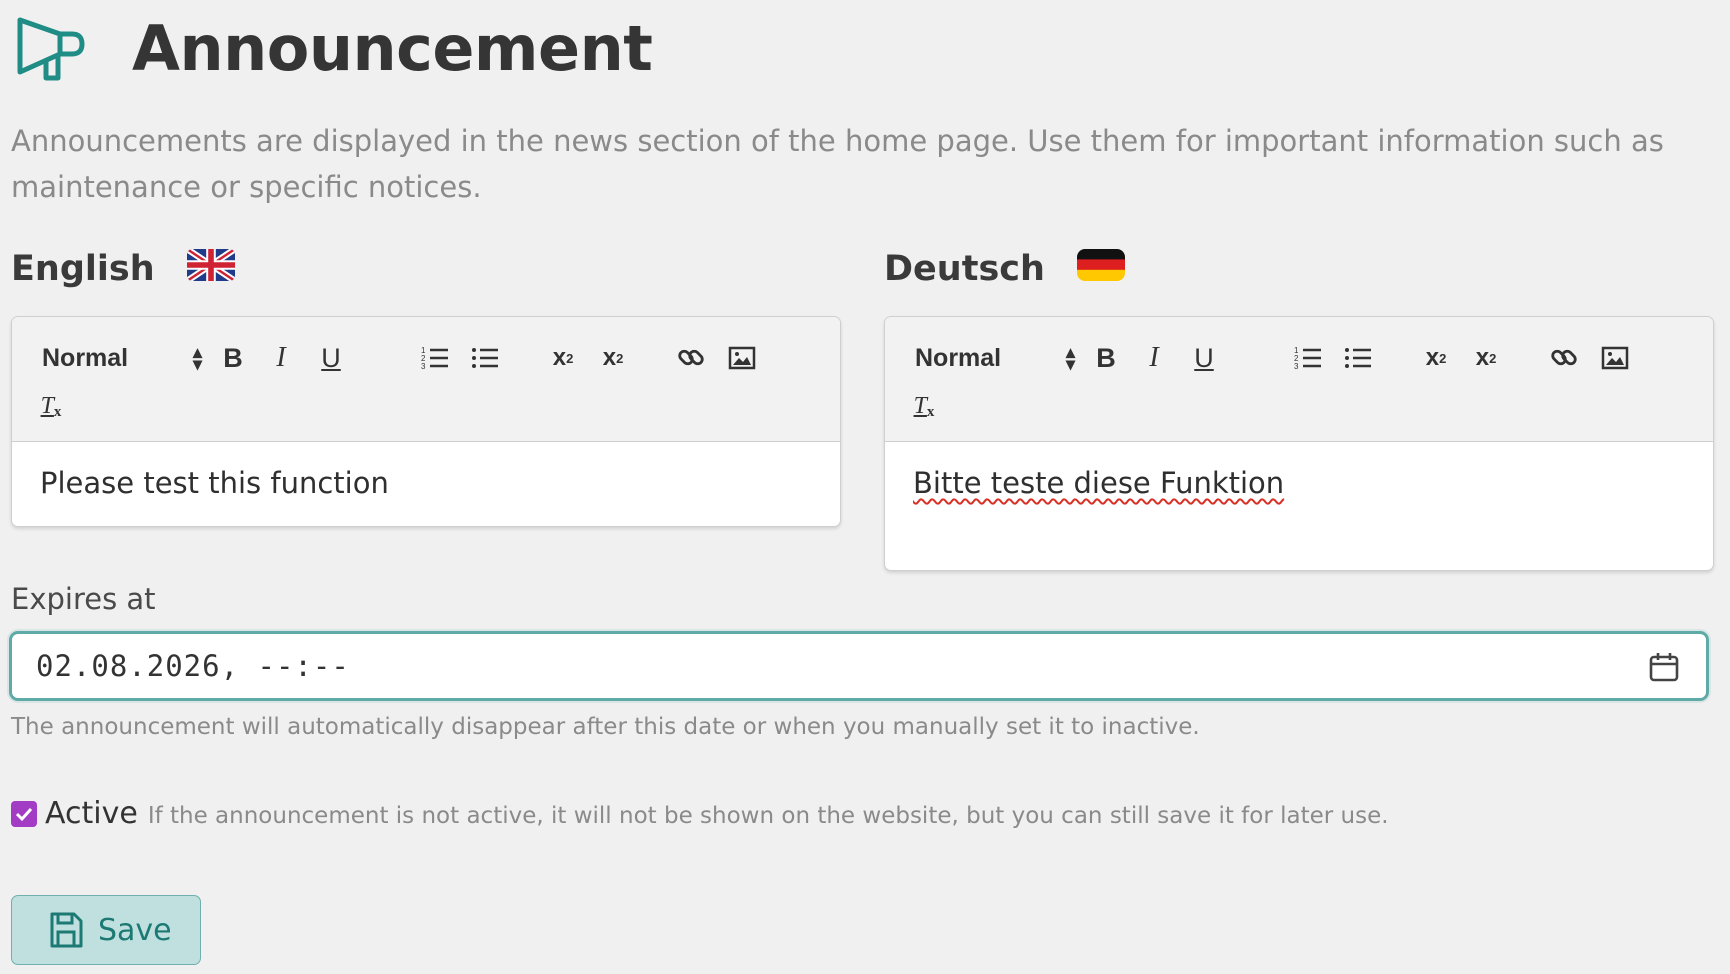 The width and height of the screenshot is (1730, 974). Describe the element at coordinates (1299, 506) in the screenshot. I see `deutsch-content: Bitte teste diese Funktion` at that location.